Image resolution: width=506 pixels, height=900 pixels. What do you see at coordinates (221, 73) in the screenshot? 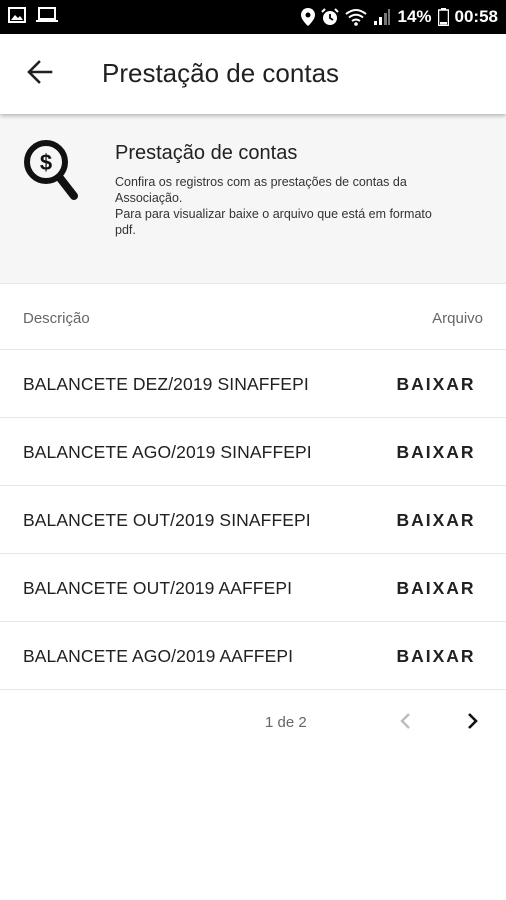
I see `page-title: Prestação de contas` at bounding box center [221, 73].